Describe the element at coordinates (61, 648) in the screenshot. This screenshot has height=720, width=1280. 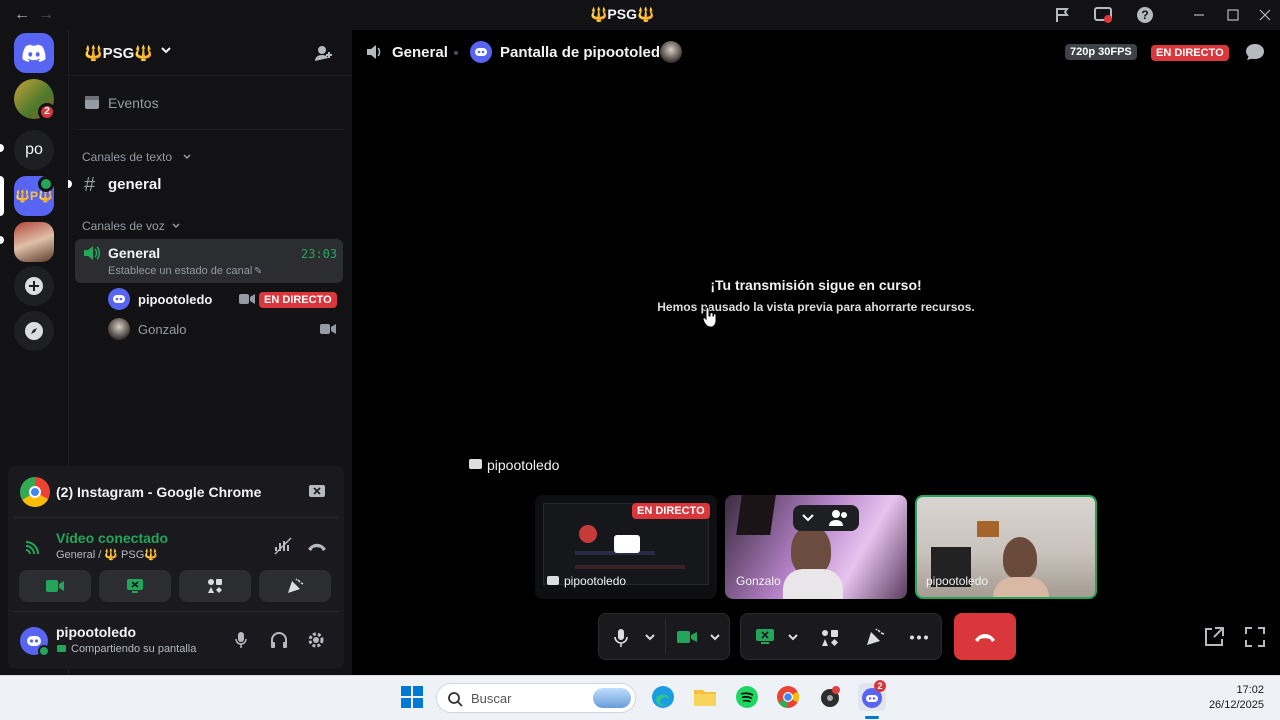
I see `screen-icon` at that location.